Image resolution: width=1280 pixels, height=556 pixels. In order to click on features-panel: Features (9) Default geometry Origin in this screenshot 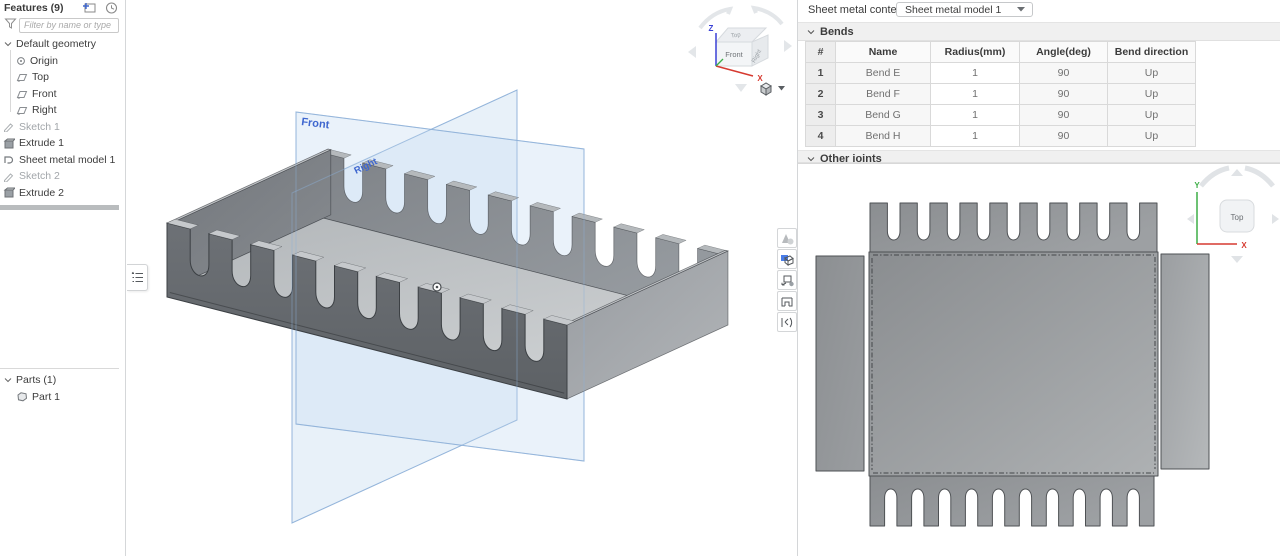, I will do `click(63, 278)`.